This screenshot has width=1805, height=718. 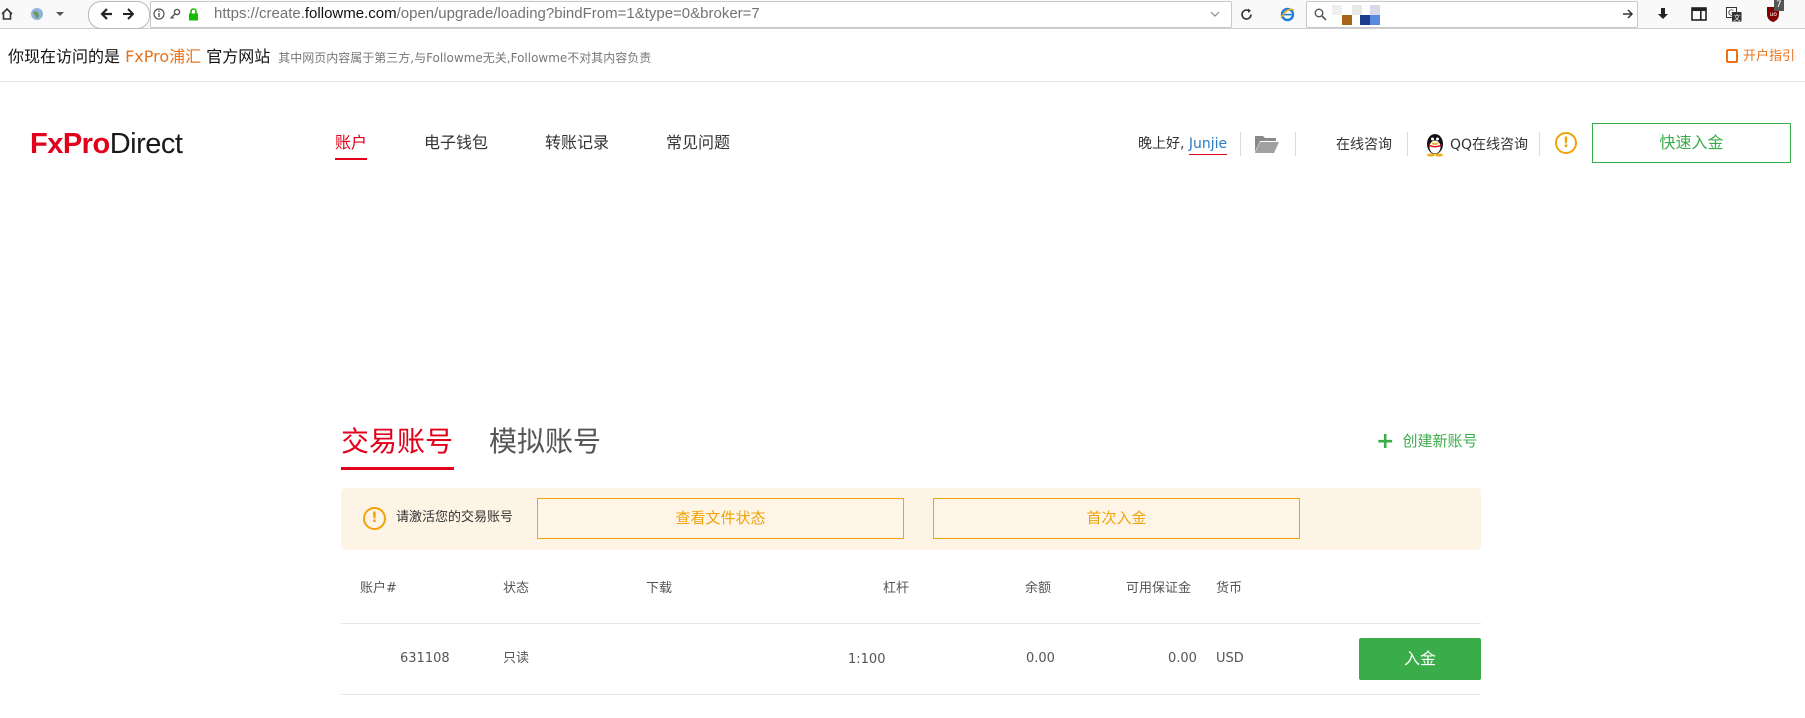 What do you see at coordinates (465, 58) in the screenshot?
I see `notice-disclaimer: 其中网页内容属于第三方,与Followme无关,Followme不对其内容负责` at bounding box center [465, 58].